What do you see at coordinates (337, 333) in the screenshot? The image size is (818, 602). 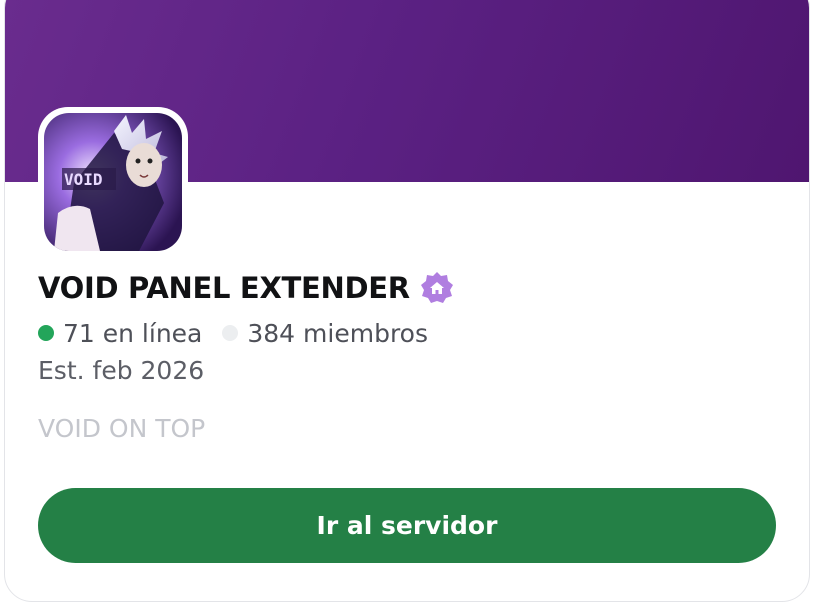 I see `member-count: 384 miembros` at bounding box center [337, 333].